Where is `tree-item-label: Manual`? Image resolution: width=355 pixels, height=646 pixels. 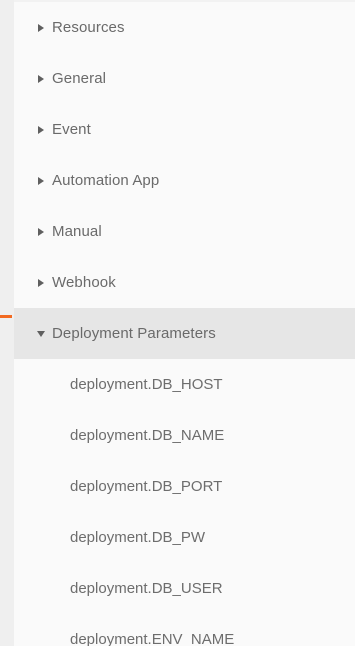
tree-item-label: Manual is located at coordinates (77, 231).